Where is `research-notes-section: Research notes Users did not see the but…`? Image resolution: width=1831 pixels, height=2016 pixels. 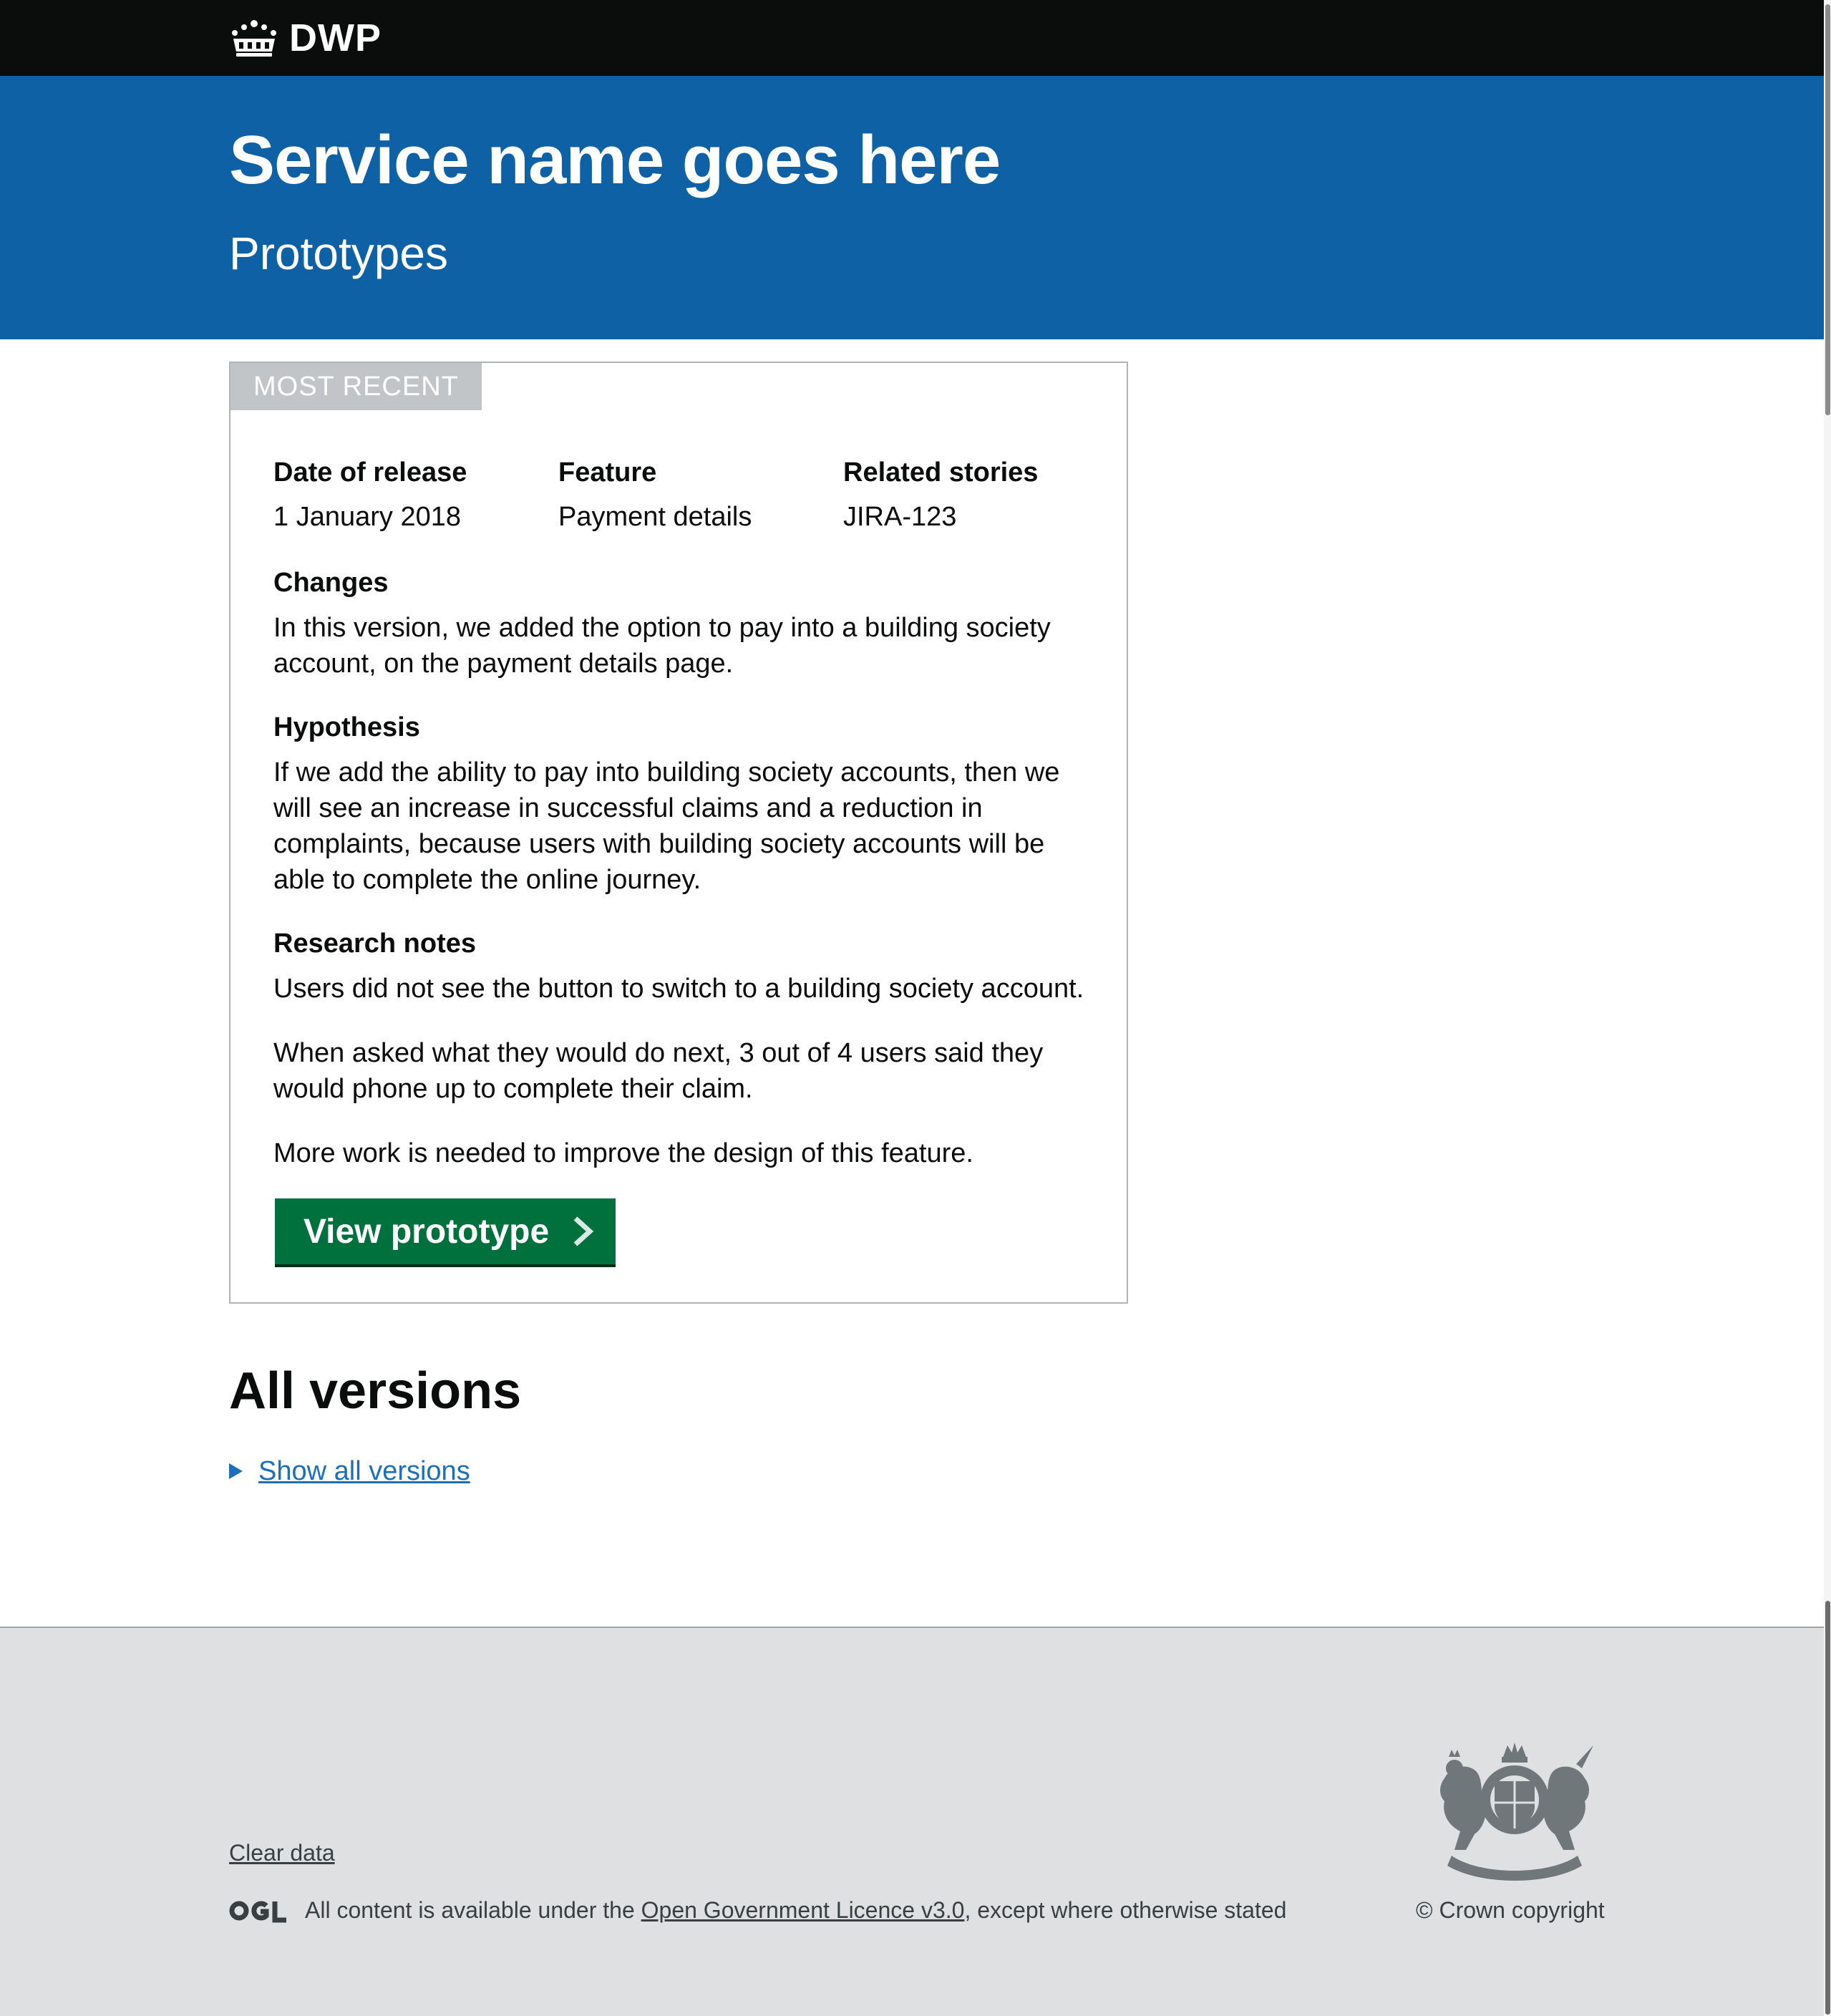
research-notes-section: Research notes Users did not see the but… is located at coordinates (681, 1047).